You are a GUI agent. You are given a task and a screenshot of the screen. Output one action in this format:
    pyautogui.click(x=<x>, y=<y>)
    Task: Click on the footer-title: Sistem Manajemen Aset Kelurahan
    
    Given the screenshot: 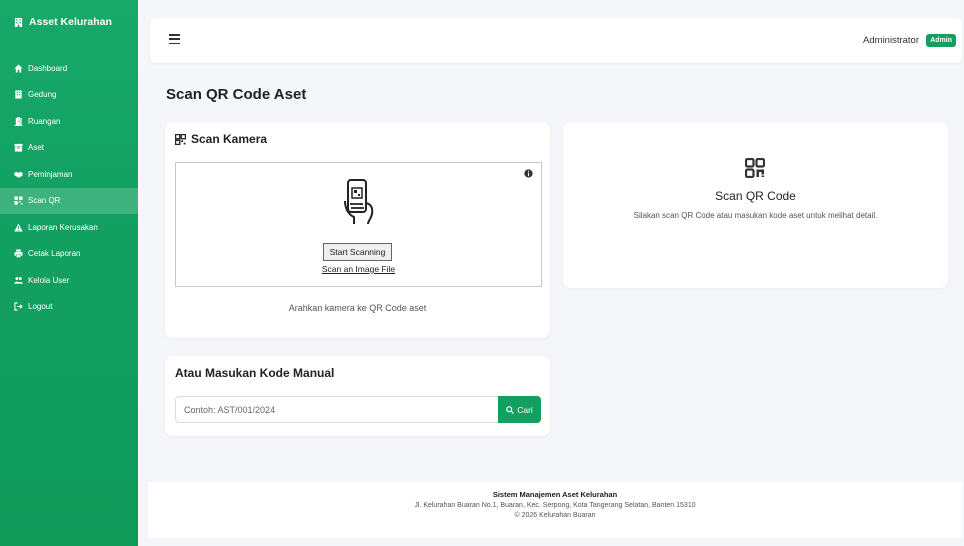 What is the action you would take?
    pyautogui.click(x=555, y=494)
    